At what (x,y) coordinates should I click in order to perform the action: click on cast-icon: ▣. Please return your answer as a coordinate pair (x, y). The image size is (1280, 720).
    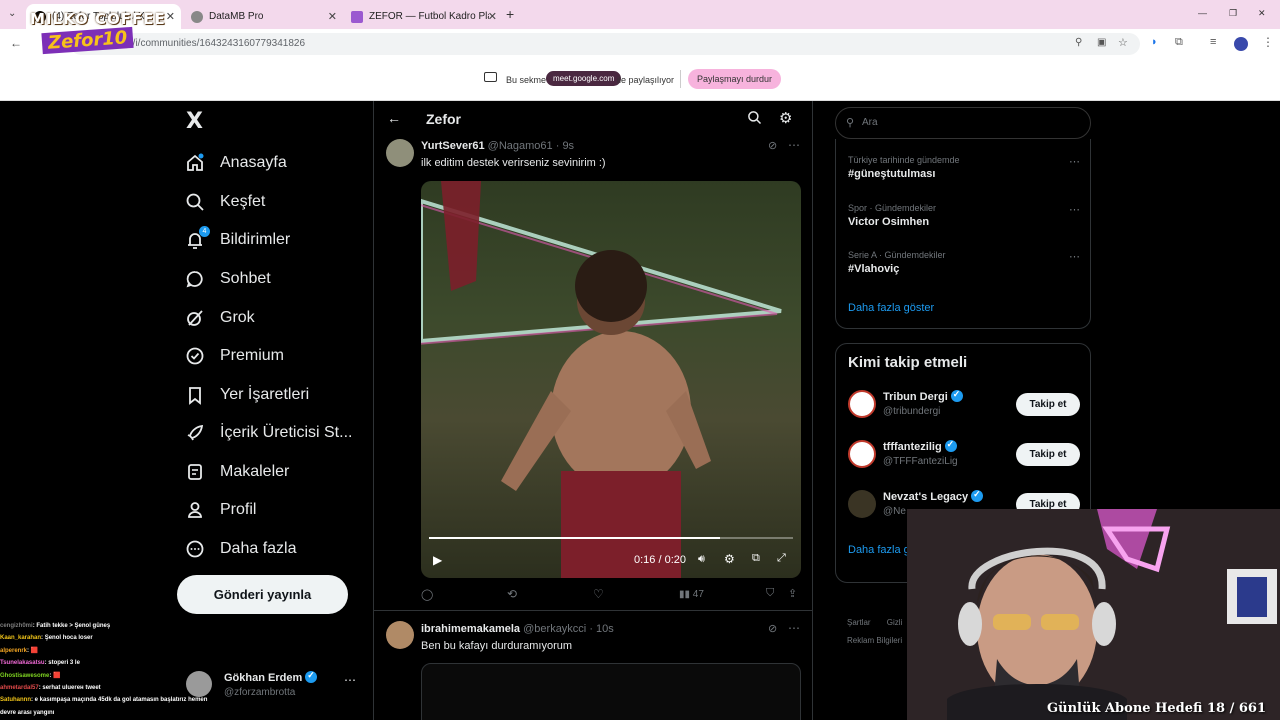
    Looking at the image, I should click on (1101, 42).